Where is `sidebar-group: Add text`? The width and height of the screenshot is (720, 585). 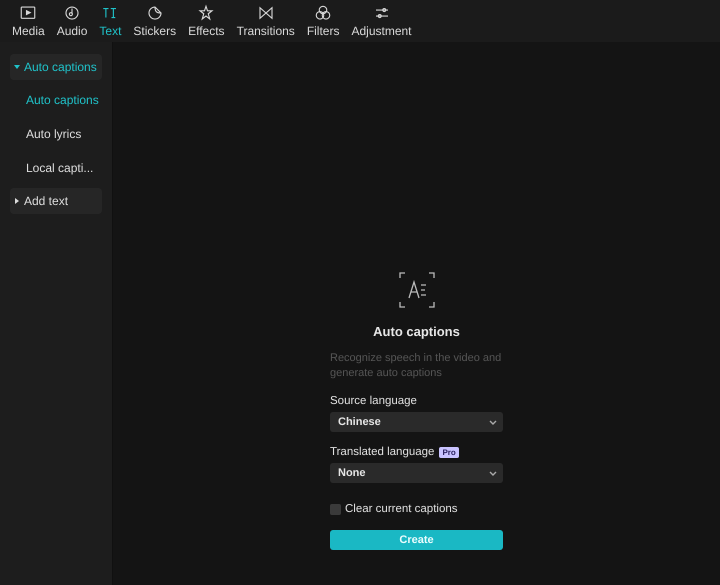 sidebar-group: Add text is located at coordinates (56, 201).